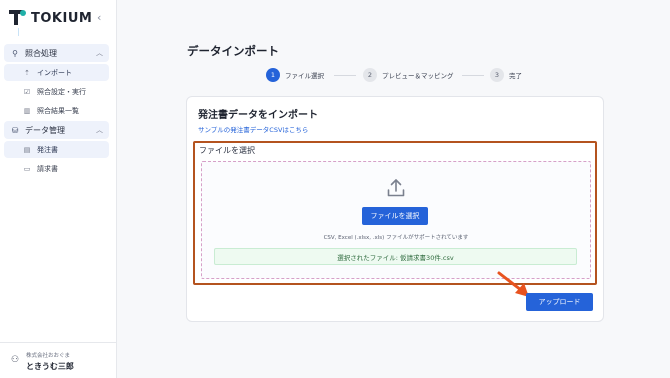  I want to click on file-select-label: ファイルを選択, so click(227, 150).